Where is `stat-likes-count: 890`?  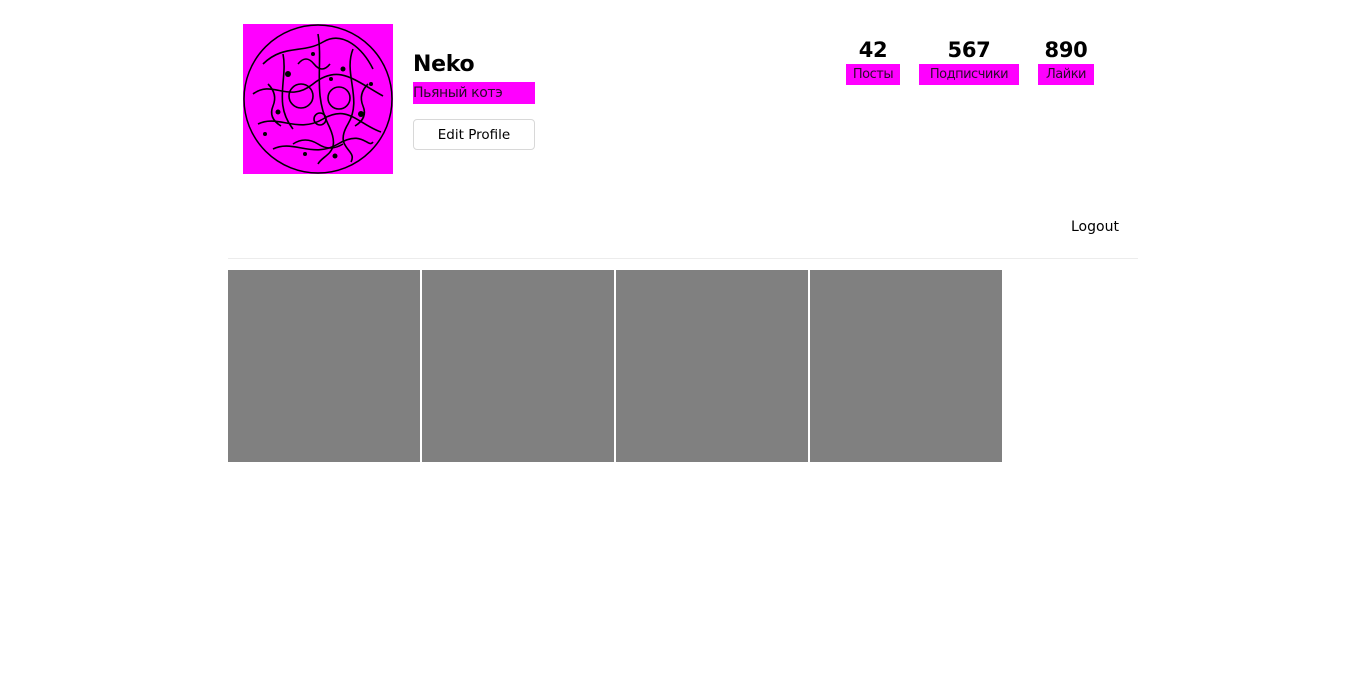 stat-likes-count: 890 is located at coordinates (1066, 50).